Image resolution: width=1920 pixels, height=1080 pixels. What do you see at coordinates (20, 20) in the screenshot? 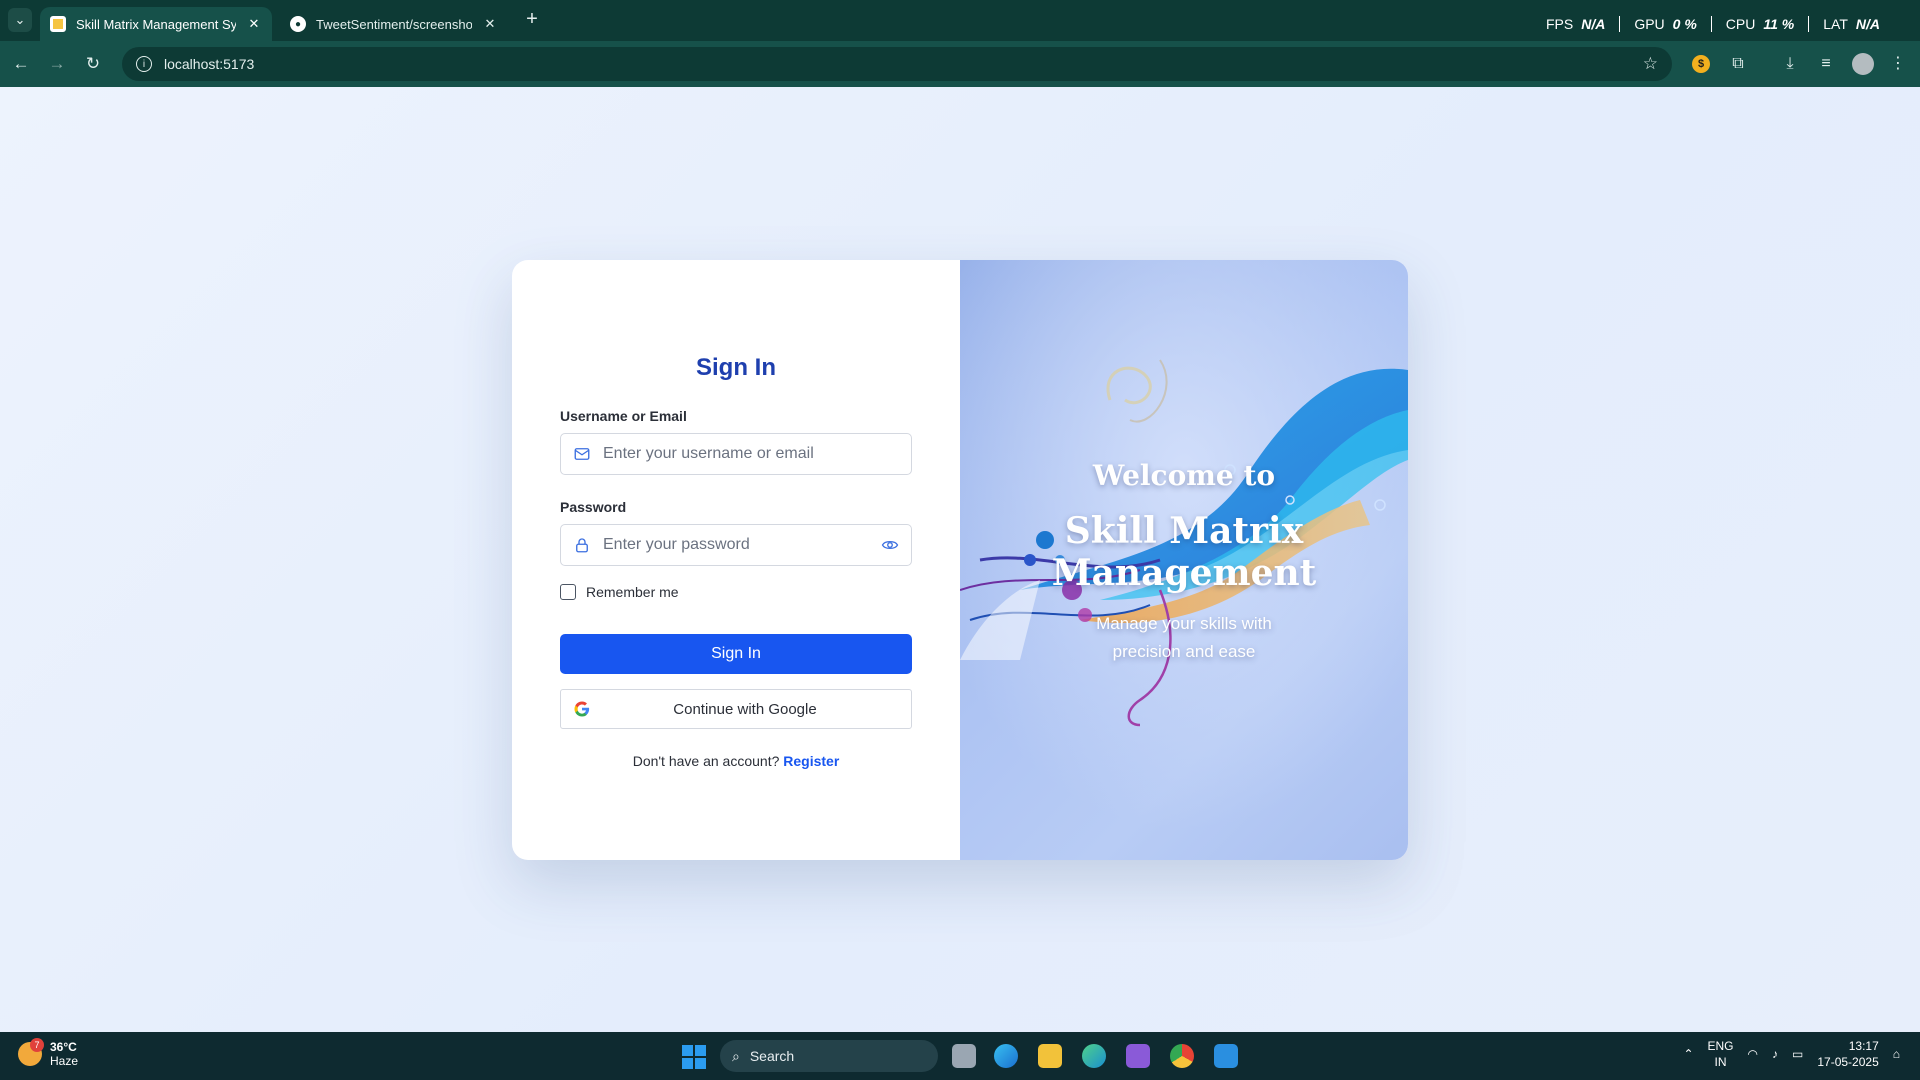
I see `tab-search-chevron-icon: ⌄` at bounding box center [20, 20].